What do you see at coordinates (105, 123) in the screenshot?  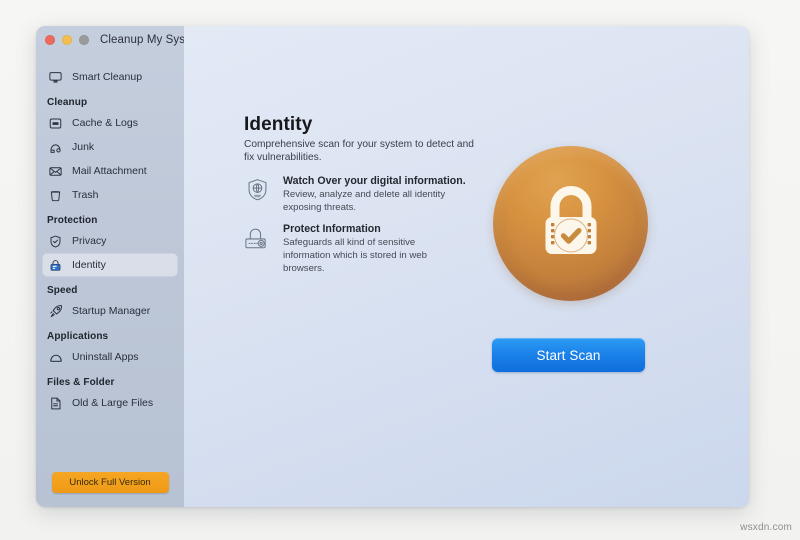 I see `sidebar-item-label: Cache & Logs` at bounding box center [105, 123].